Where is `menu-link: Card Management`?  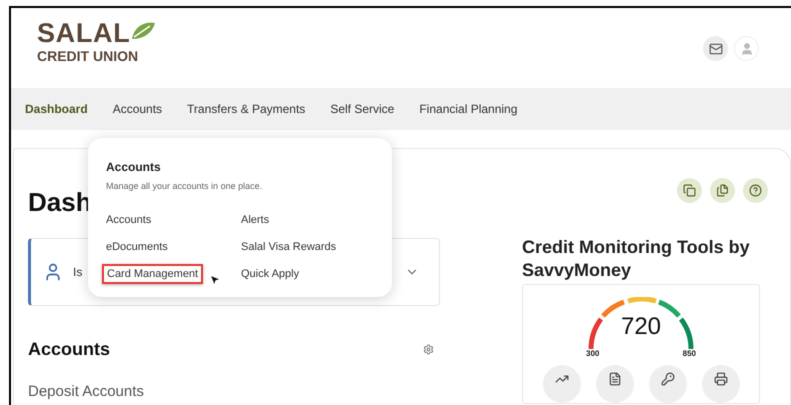
menu-link: Card Management is located at coordinates (153, 274).